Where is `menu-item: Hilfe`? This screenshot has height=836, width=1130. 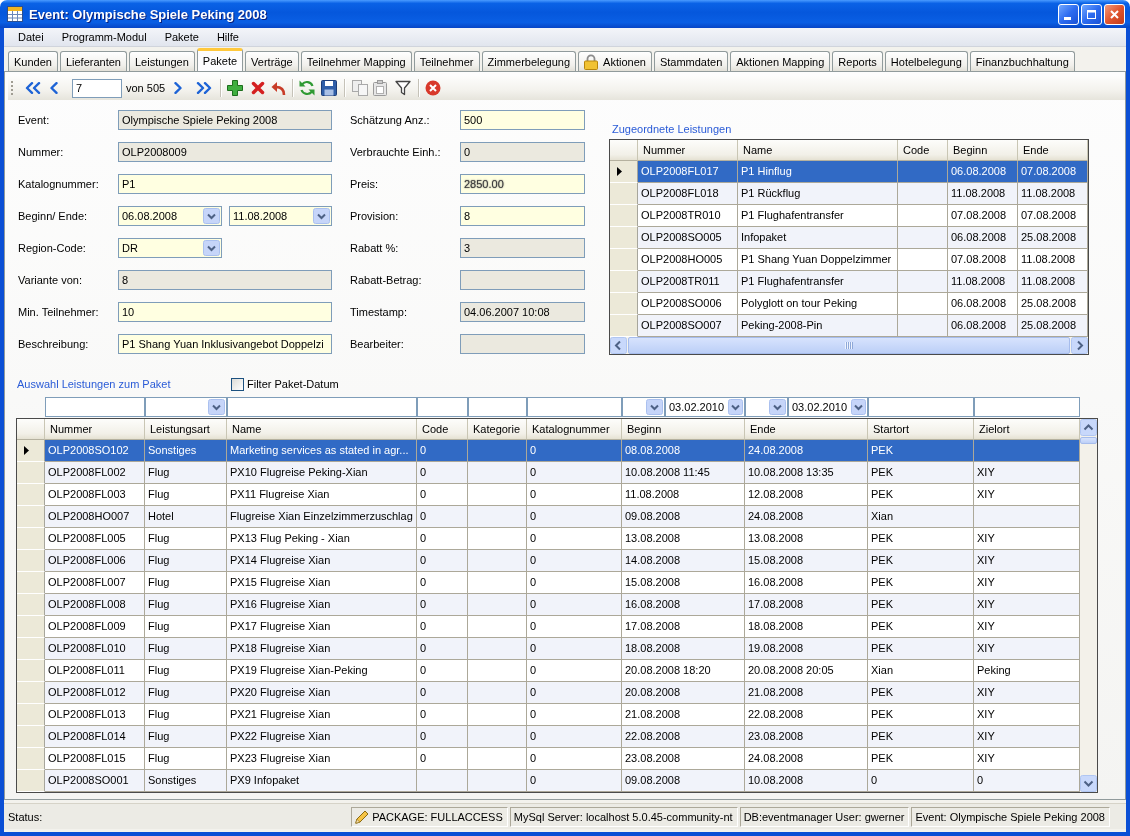 menu-item: Hilfe is located at coordinates (227, 37).